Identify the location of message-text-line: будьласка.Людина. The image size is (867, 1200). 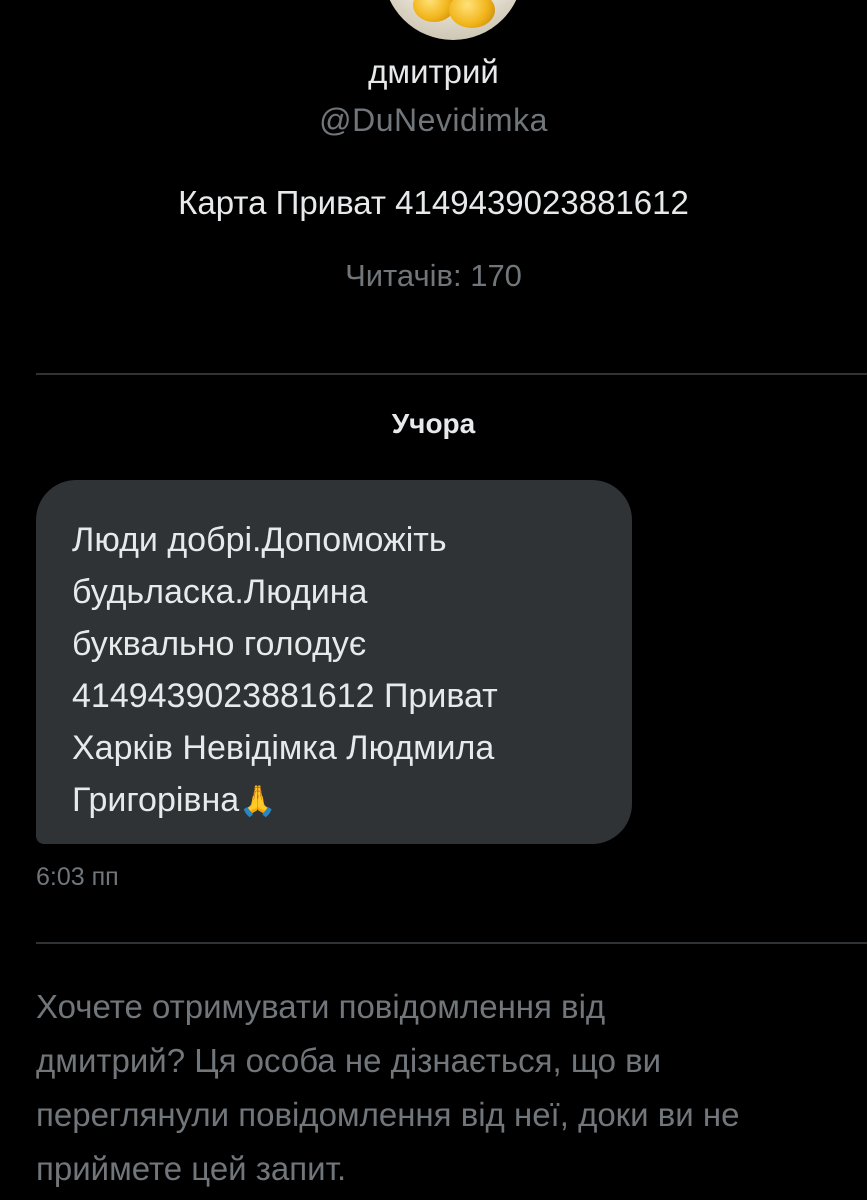
(220, 592).